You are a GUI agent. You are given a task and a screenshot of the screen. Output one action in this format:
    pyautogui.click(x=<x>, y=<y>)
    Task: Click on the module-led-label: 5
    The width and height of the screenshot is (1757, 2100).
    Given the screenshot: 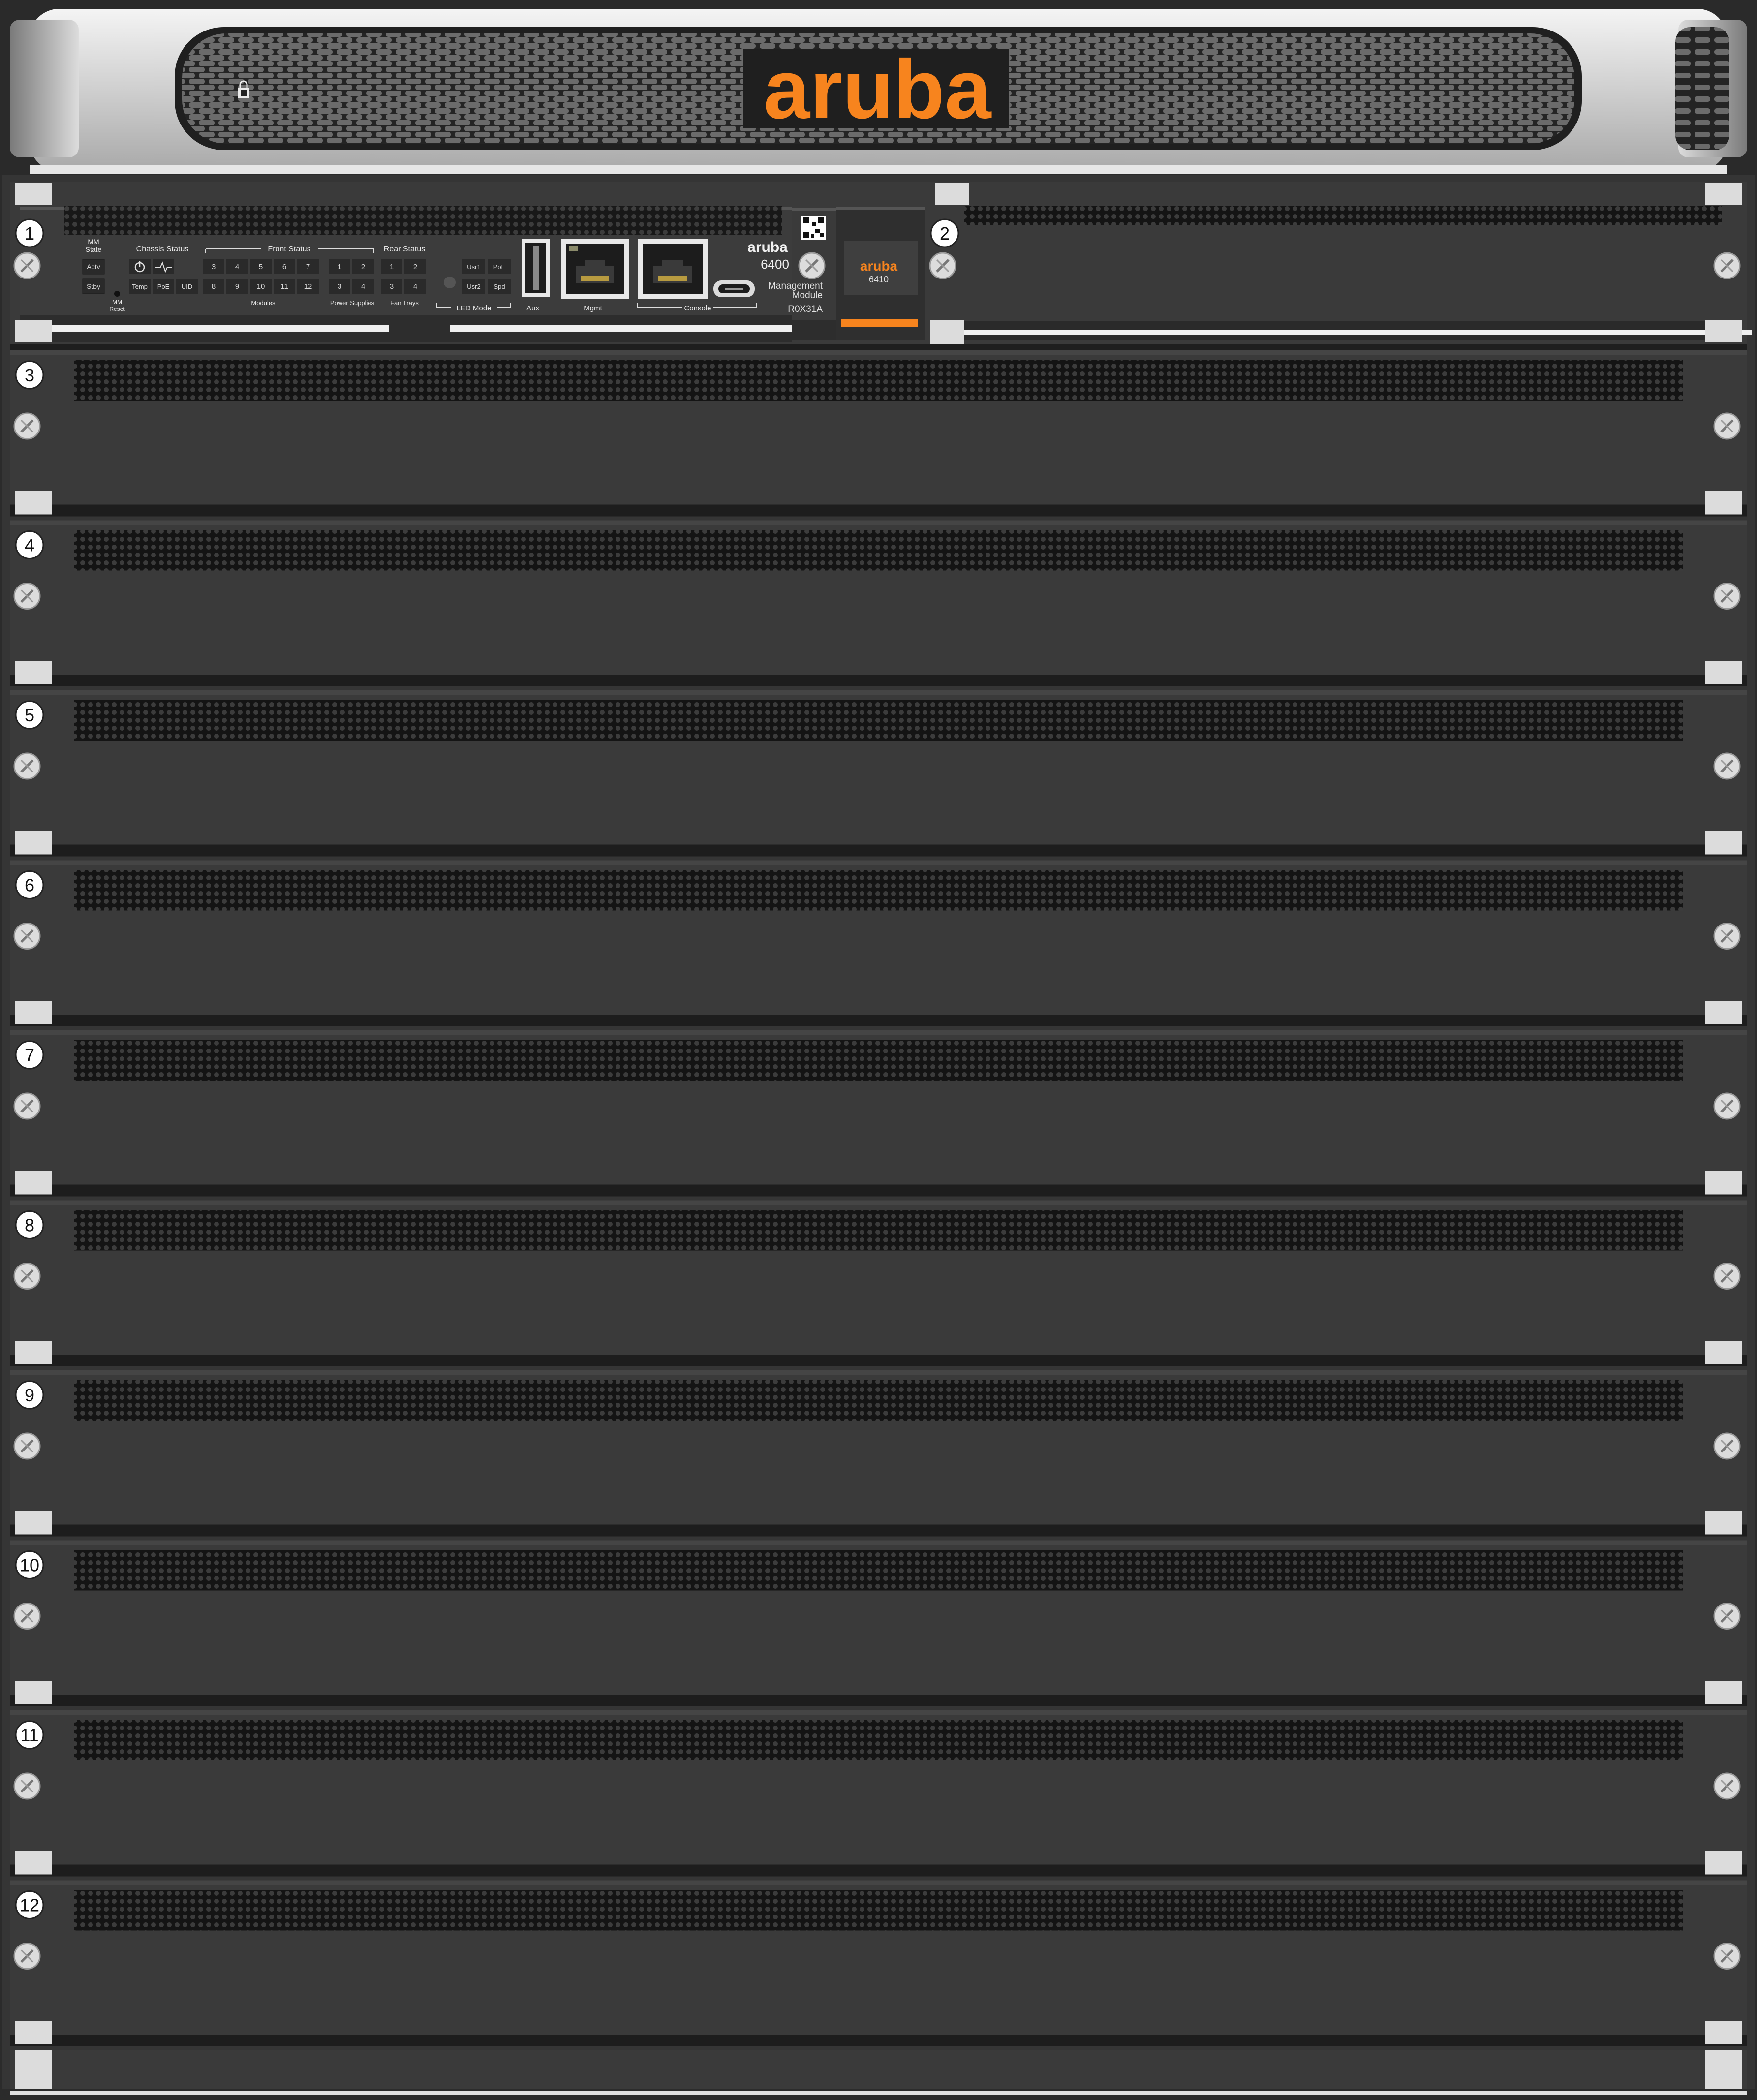 What is the action you would take?
    pyautogui.click(x=261, y=267)
    